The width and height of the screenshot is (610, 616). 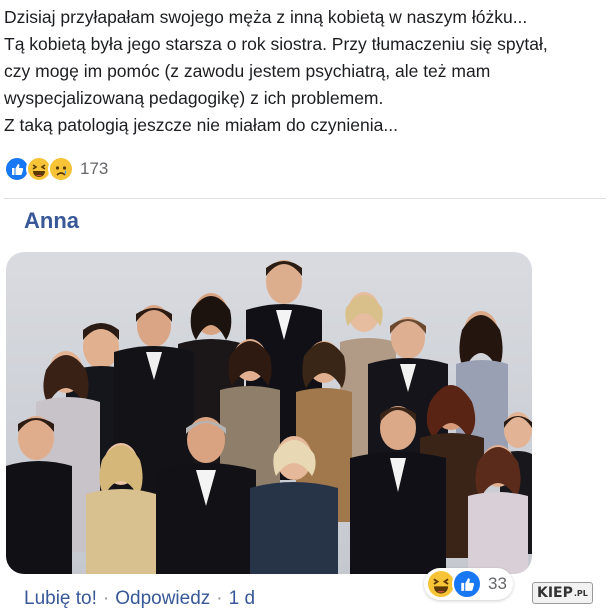 What do you see at coordinates (61, 169) in the screenshot?
I see `sad-icon` at bounding box center [61, 169].